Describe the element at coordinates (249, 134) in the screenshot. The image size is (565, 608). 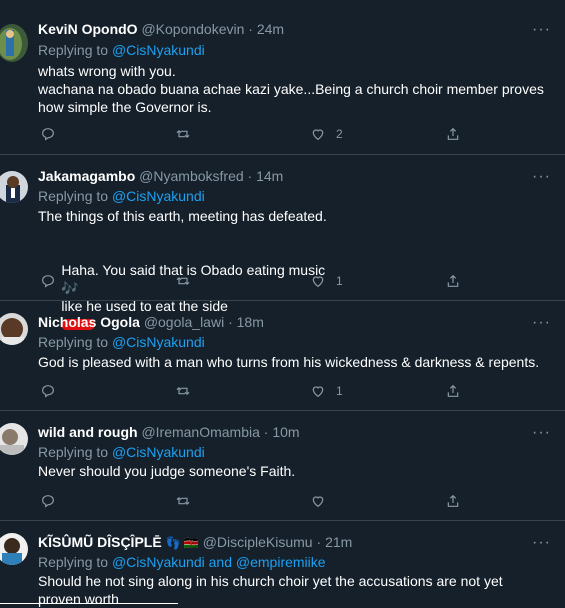
I see `tweet-actions: 2` at that location.